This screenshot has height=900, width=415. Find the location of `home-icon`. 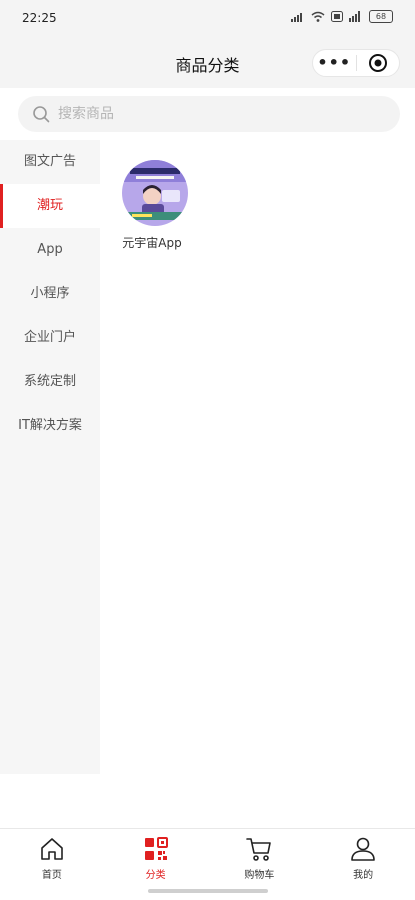

home-icon is located at coordinates (52, 849).